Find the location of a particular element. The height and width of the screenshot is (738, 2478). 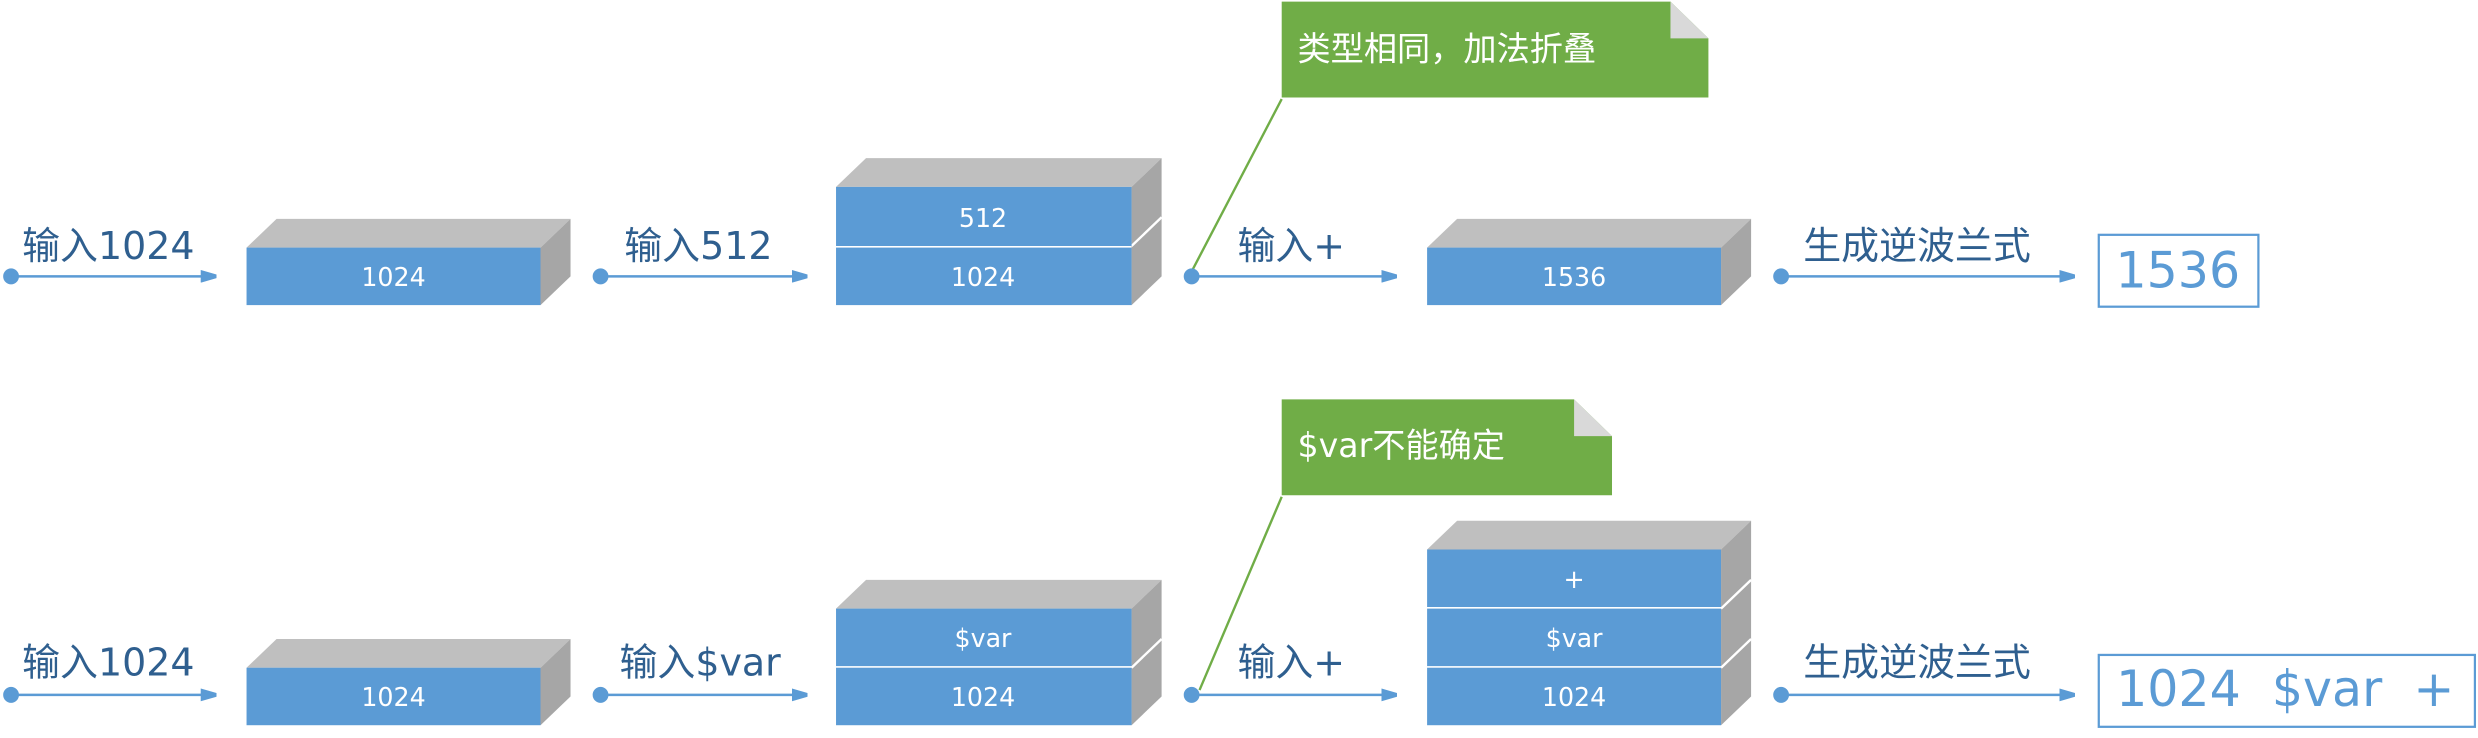

stack-row1-2: 512 1024 is located at coordinates (999, 232).